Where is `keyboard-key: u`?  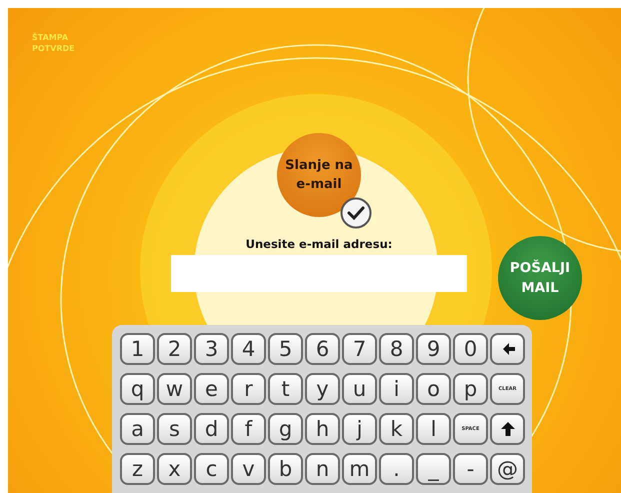 keyboard-key: u is located at coordinates (359, 389).